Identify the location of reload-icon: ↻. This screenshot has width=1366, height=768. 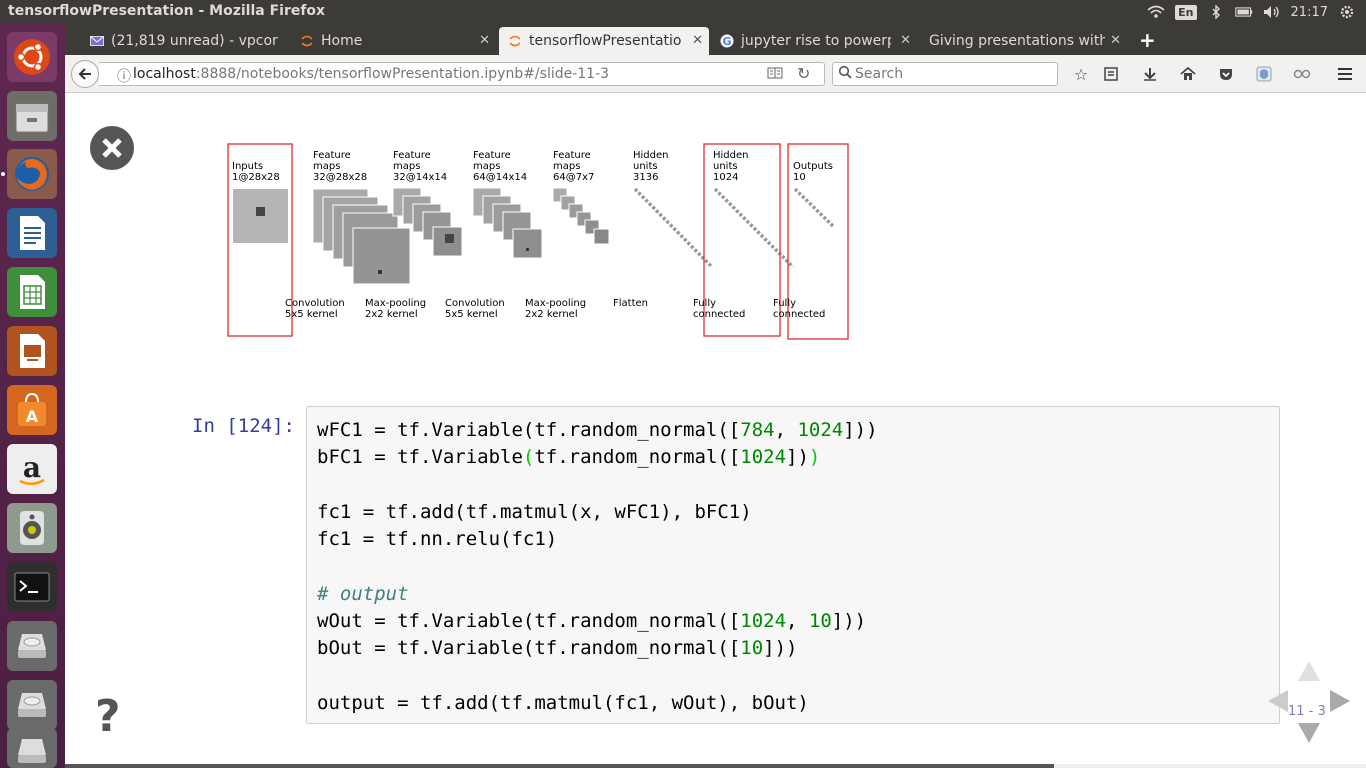
(803, 73).